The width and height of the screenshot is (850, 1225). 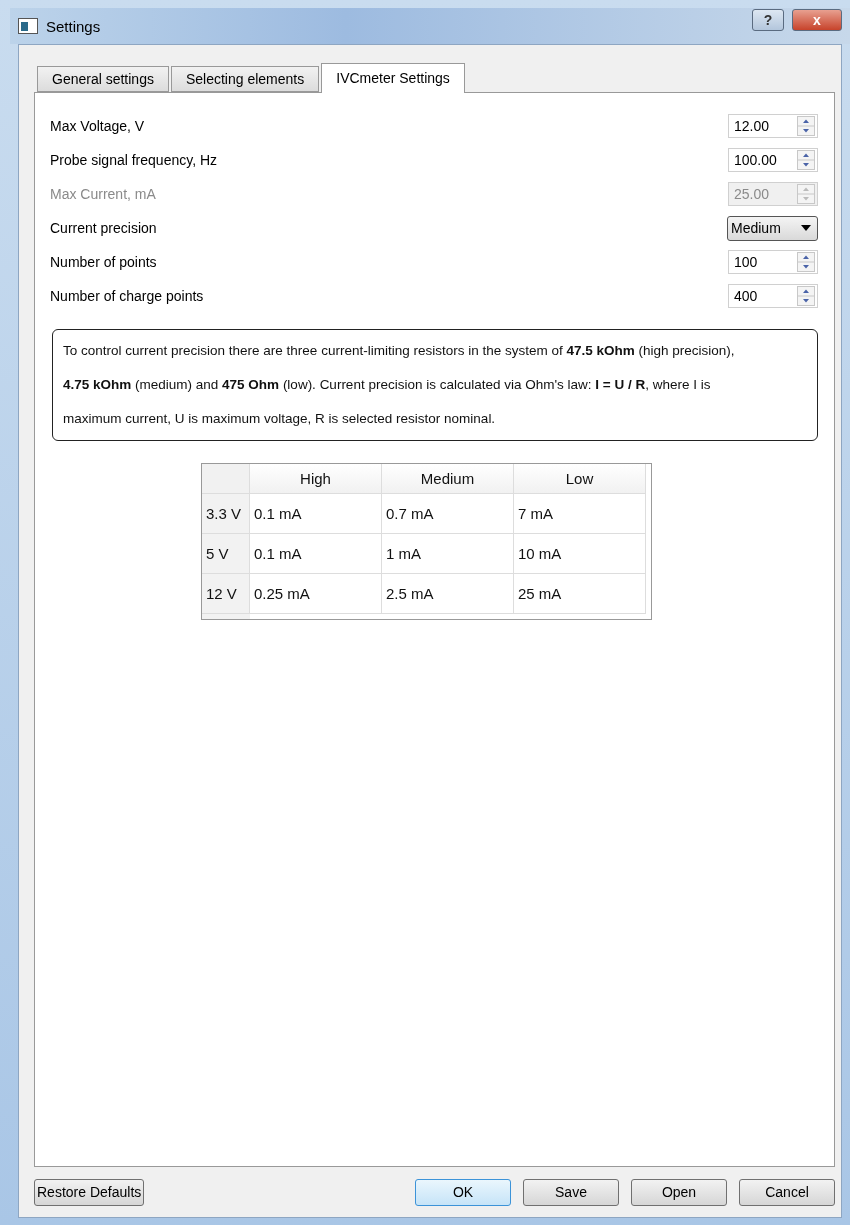 I want to click on field-label: Current precision, so click(x=103, y=228).